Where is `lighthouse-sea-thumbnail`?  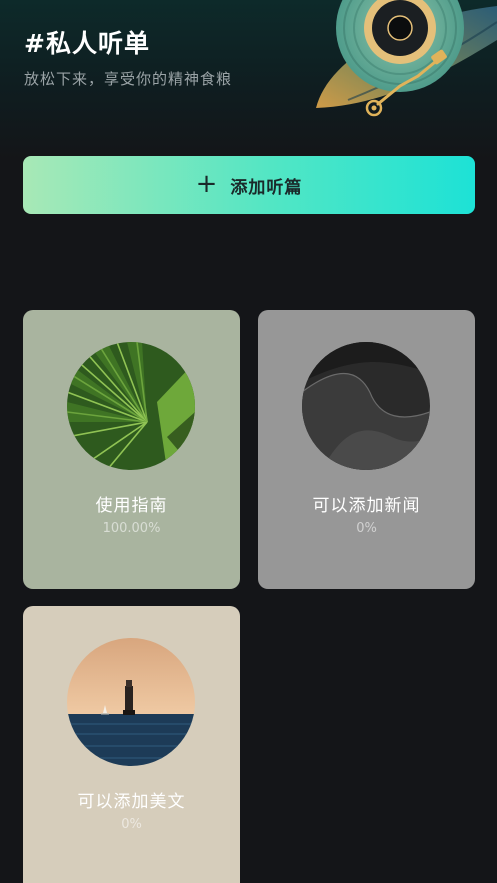
lighthouse-sea-thumbnail is located at coordinates (131, 702).